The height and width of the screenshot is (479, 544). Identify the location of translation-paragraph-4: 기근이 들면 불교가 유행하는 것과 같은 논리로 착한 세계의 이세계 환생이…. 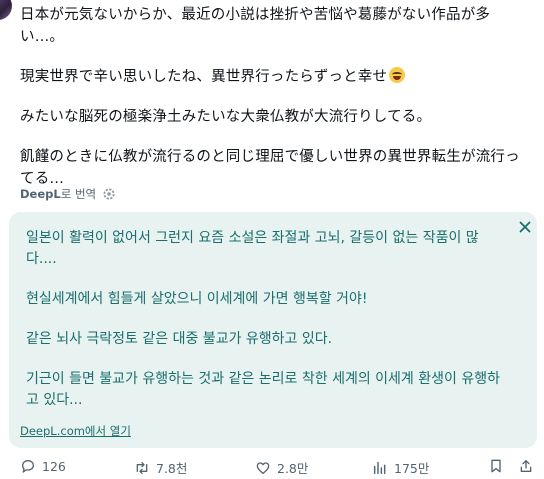
(263, 389).